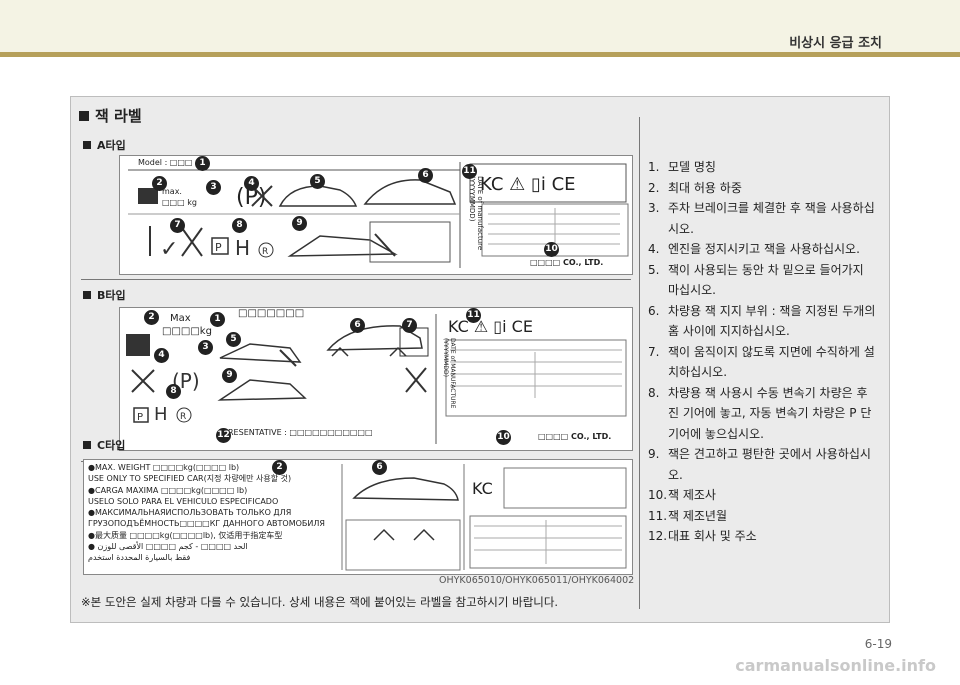  Describe the element at coordinates (223, 435) in the screenshot. I see `callout-12: 12` at that location.